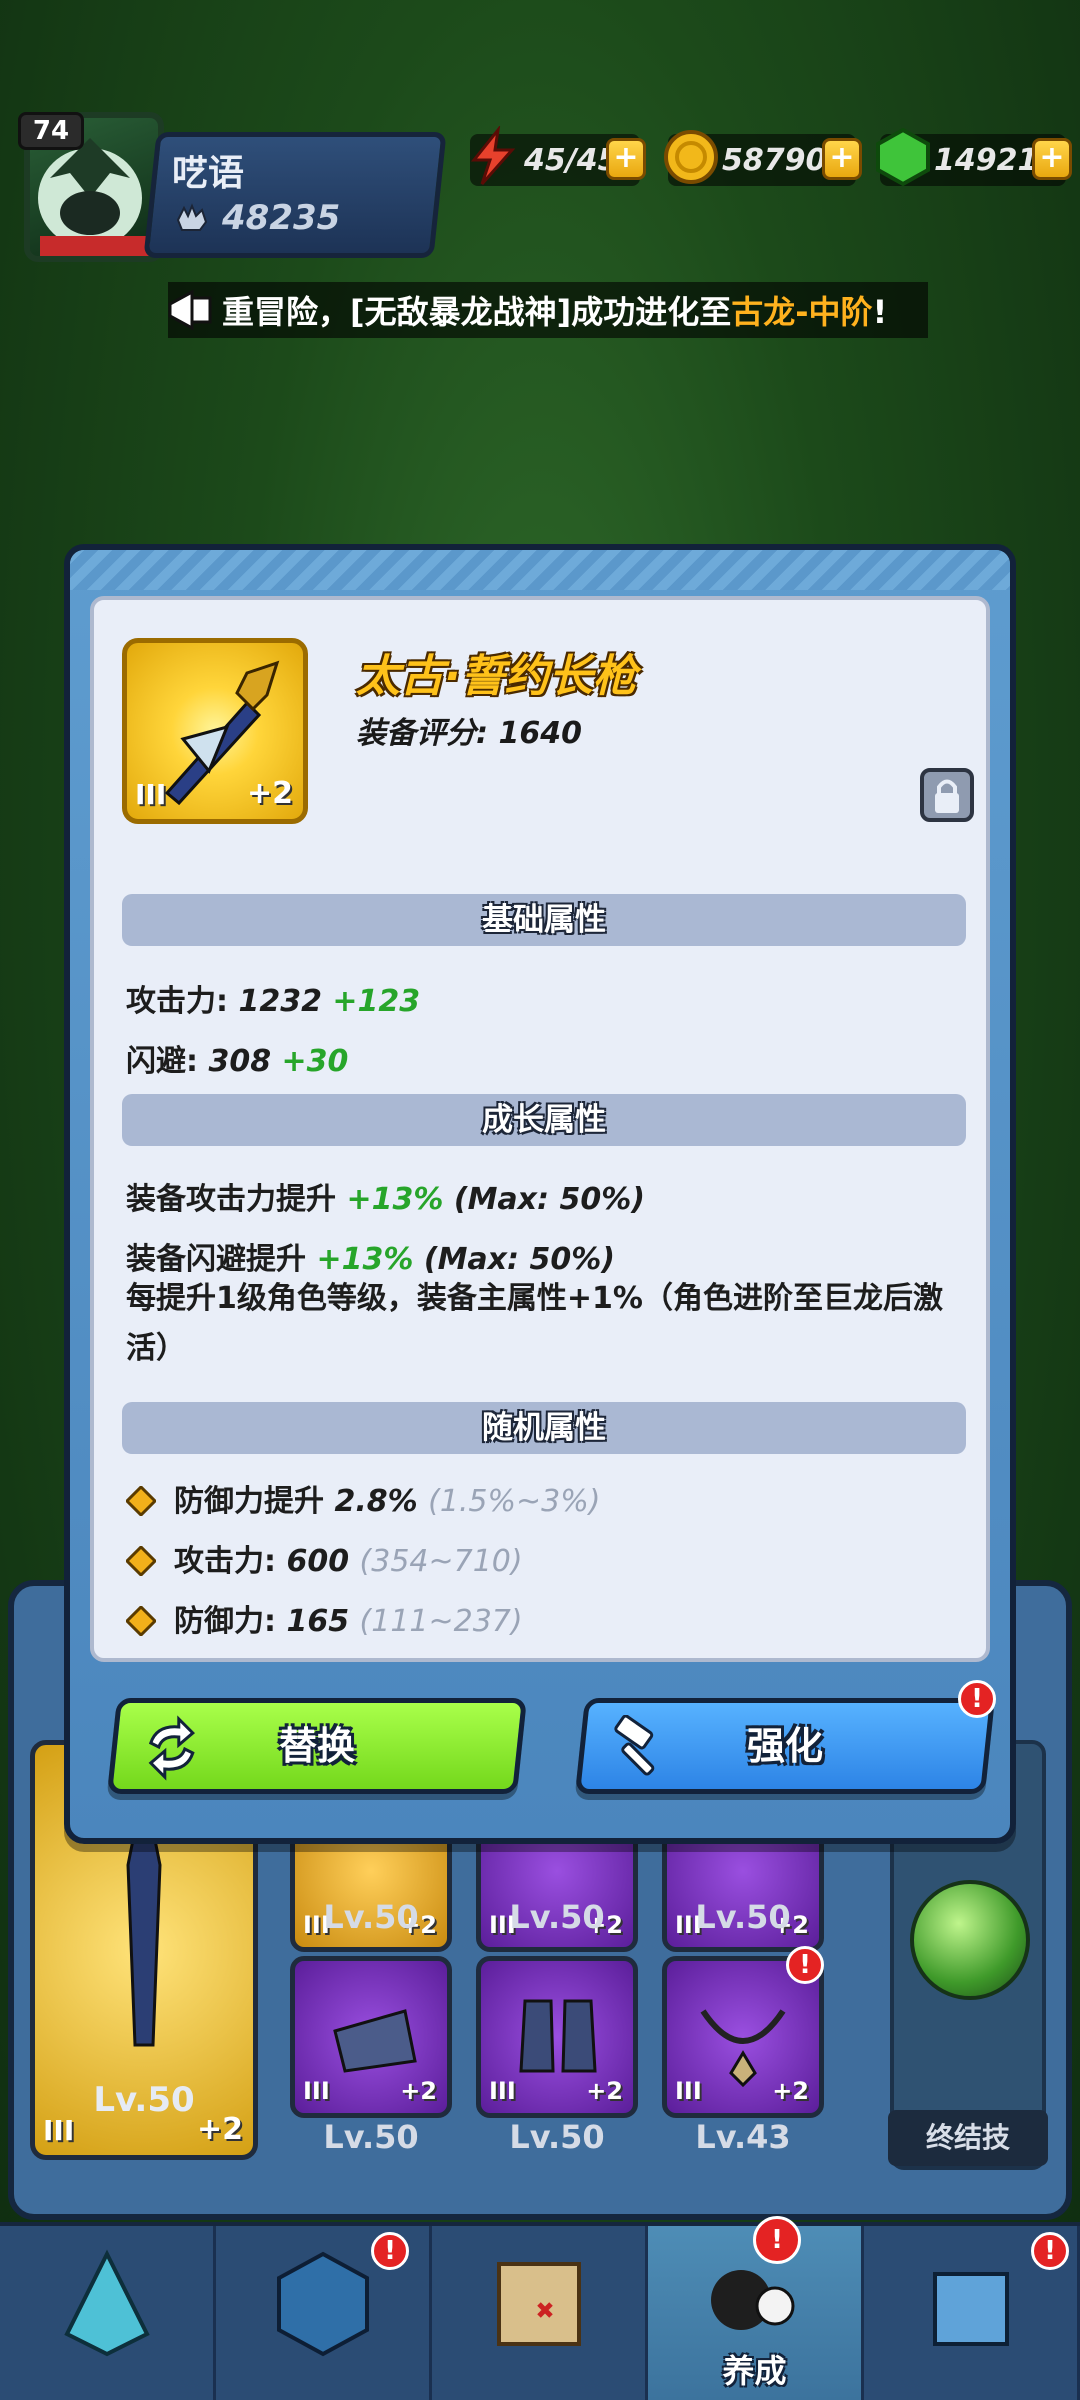 The height and width of the screenshot is (2400, 1080). Describe the element at coordinates (970, 1940) in the screenshot. I see `ultimate-skill-icon` at that location.